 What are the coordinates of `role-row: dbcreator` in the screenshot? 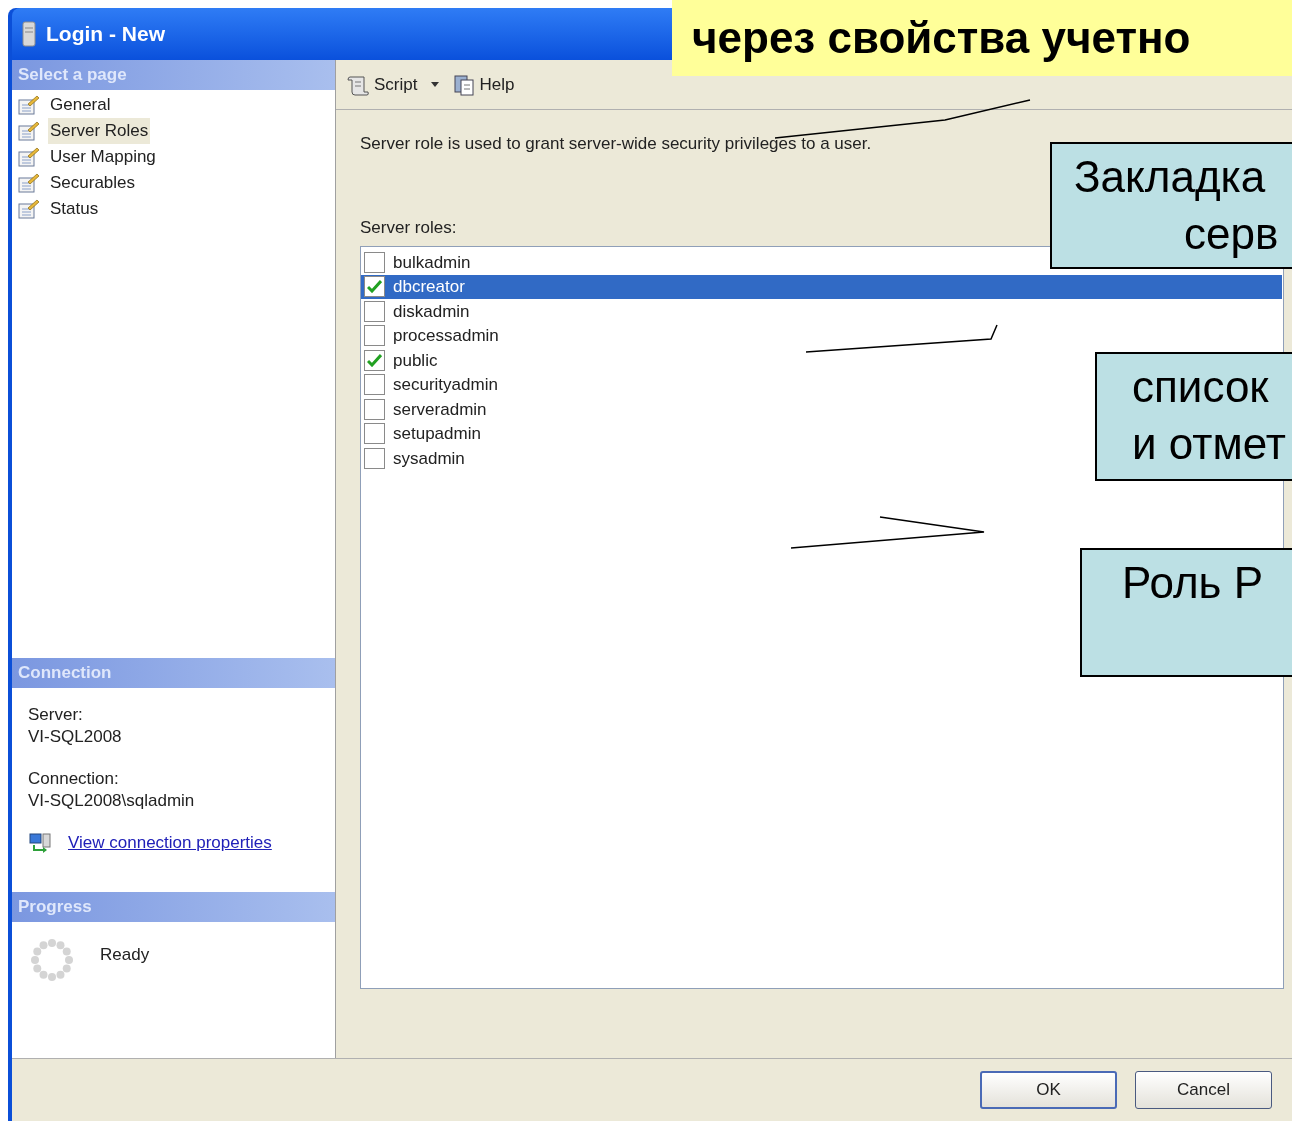 It's located at (821, 286).